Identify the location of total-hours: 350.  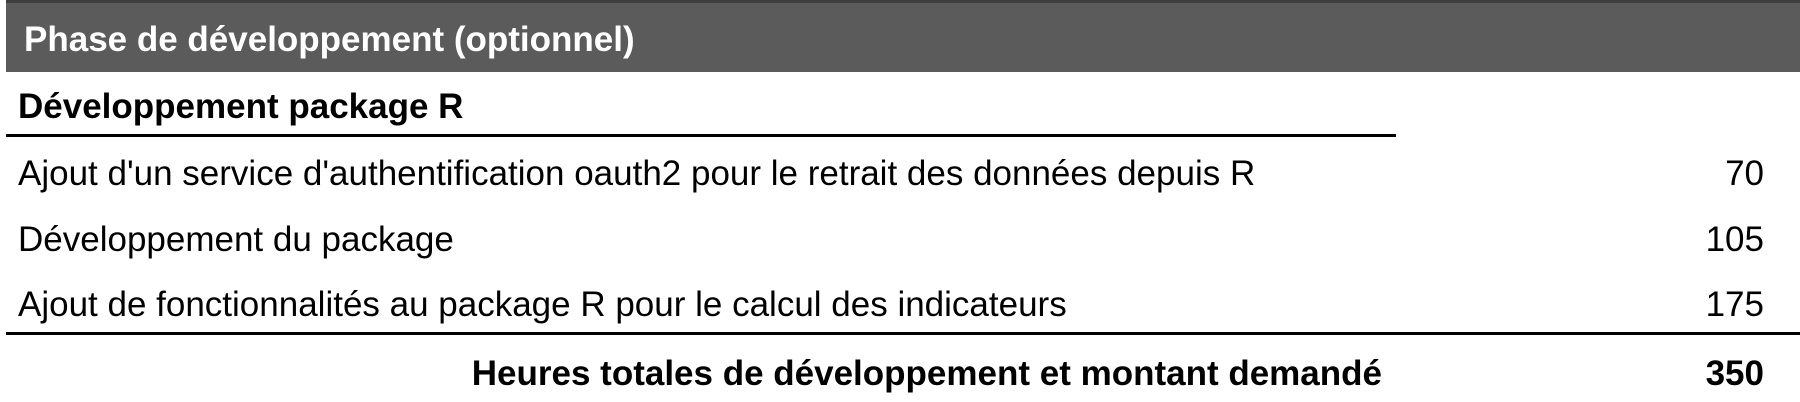
(1734, 373).